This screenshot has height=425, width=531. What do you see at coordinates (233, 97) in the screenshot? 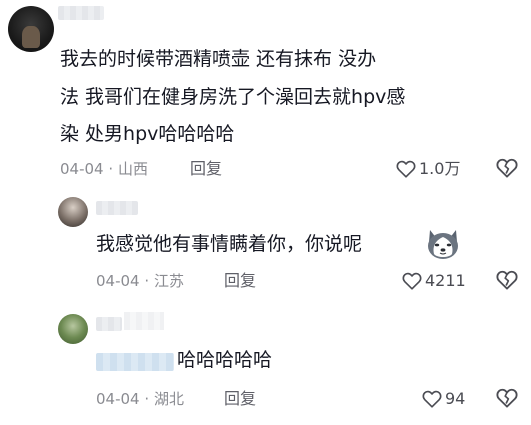
I see `comment-text-line-2: 法 我哥们在健身房洗了个澡回去就hpv感` at bounding box center [233, 97].